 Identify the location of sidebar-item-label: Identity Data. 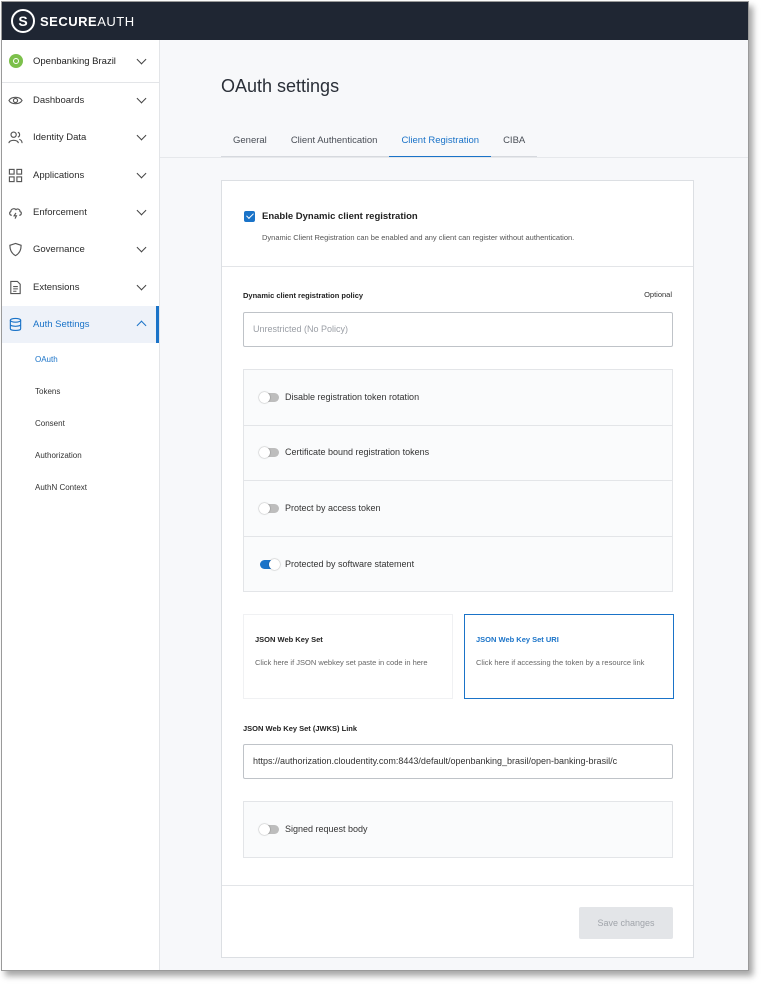
(60, 137).